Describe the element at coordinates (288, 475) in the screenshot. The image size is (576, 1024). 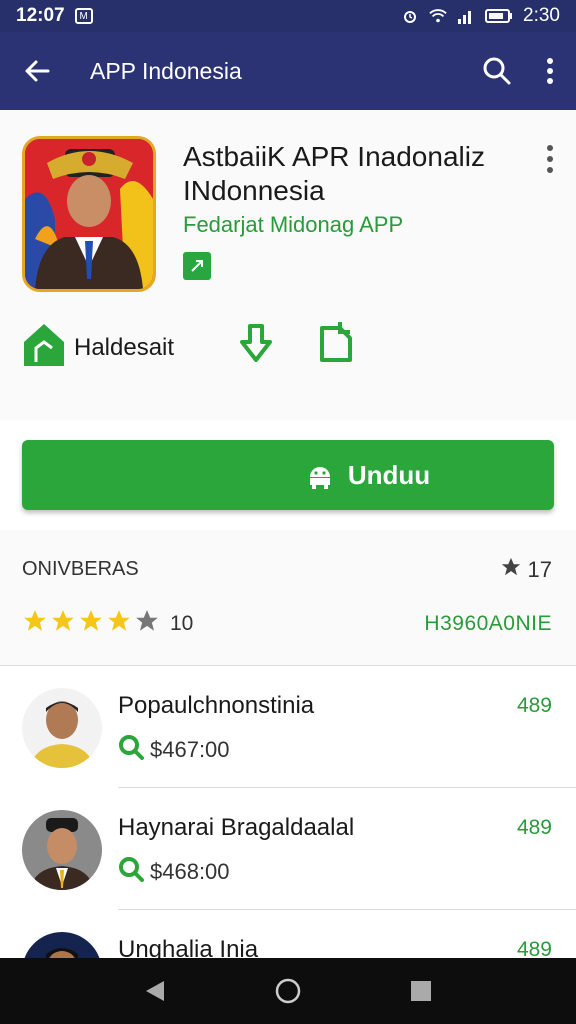
I see `install-button: Unduu` at that location.